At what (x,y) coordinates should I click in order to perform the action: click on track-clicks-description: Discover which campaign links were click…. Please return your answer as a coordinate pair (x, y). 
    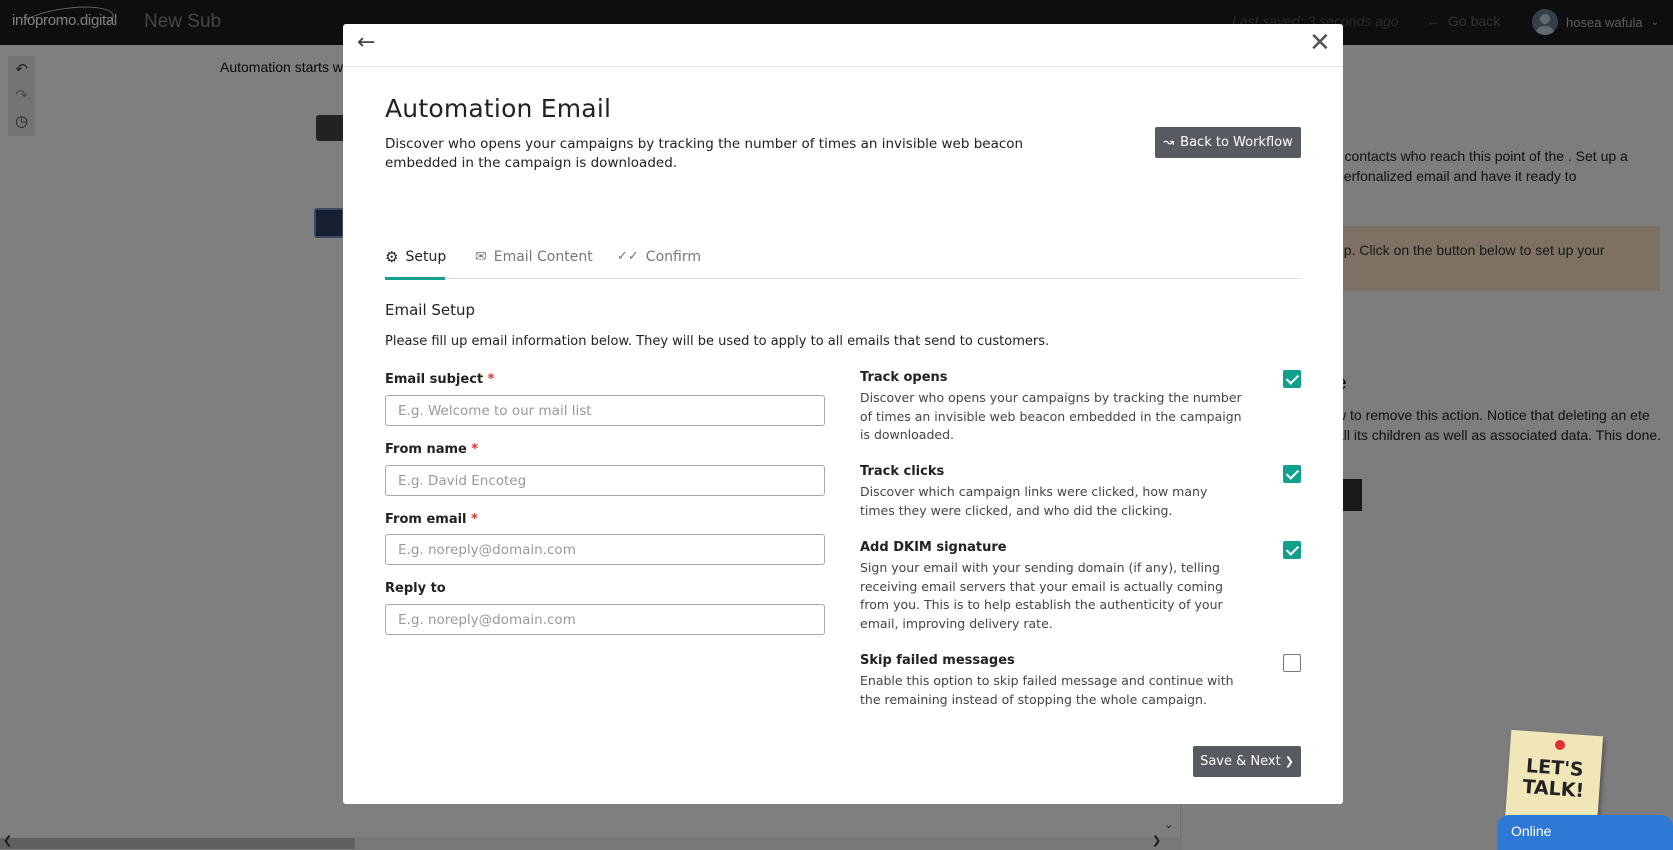
    Looking at the image, I should click on (1034, 501).